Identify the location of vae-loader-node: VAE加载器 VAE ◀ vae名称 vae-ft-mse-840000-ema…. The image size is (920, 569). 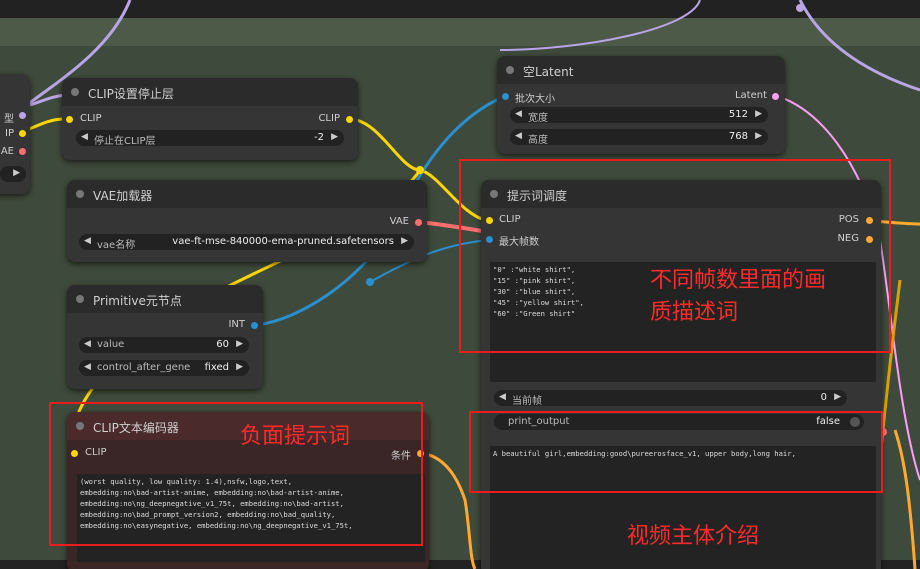
(247, 221).